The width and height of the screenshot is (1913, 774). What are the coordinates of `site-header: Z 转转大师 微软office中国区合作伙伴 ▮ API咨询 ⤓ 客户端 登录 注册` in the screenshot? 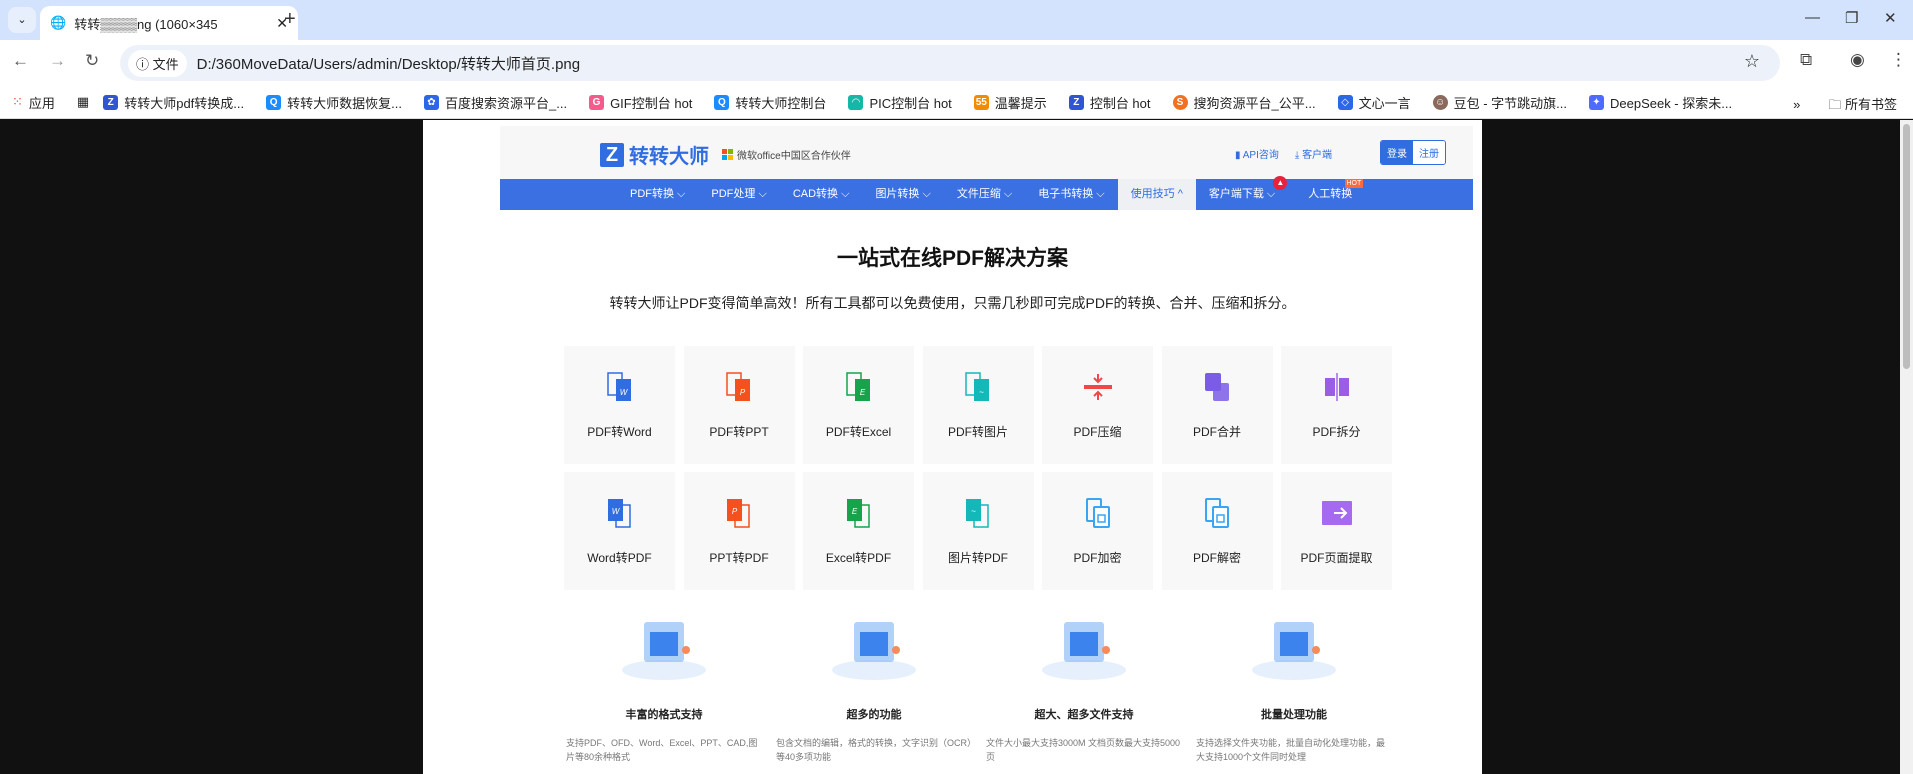 It's located at (986, 152).